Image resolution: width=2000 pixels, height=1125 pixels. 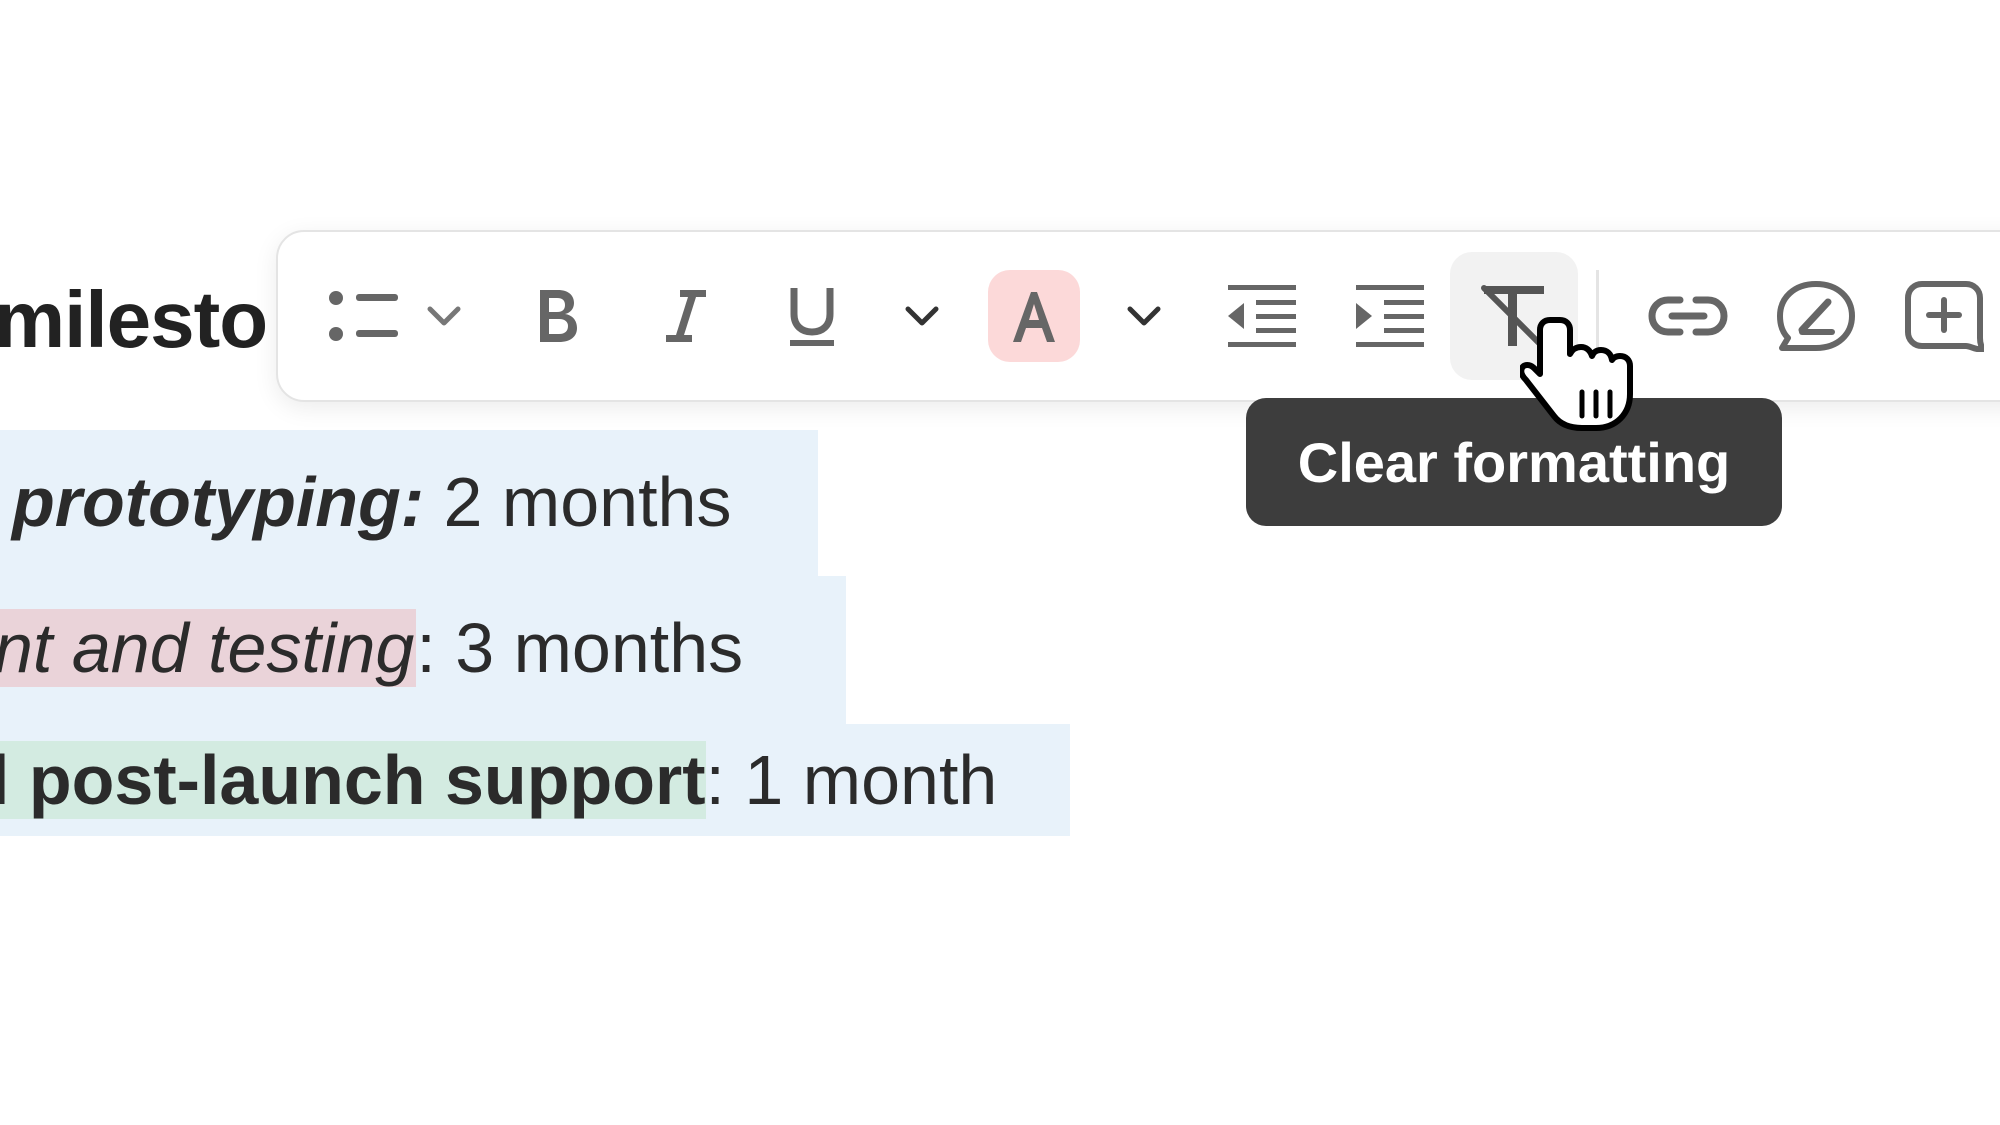 What do you see at coordinates (589, 648) in the screenshot?
I see `list-item-value: 3 months` at bounding box center [589, 648].